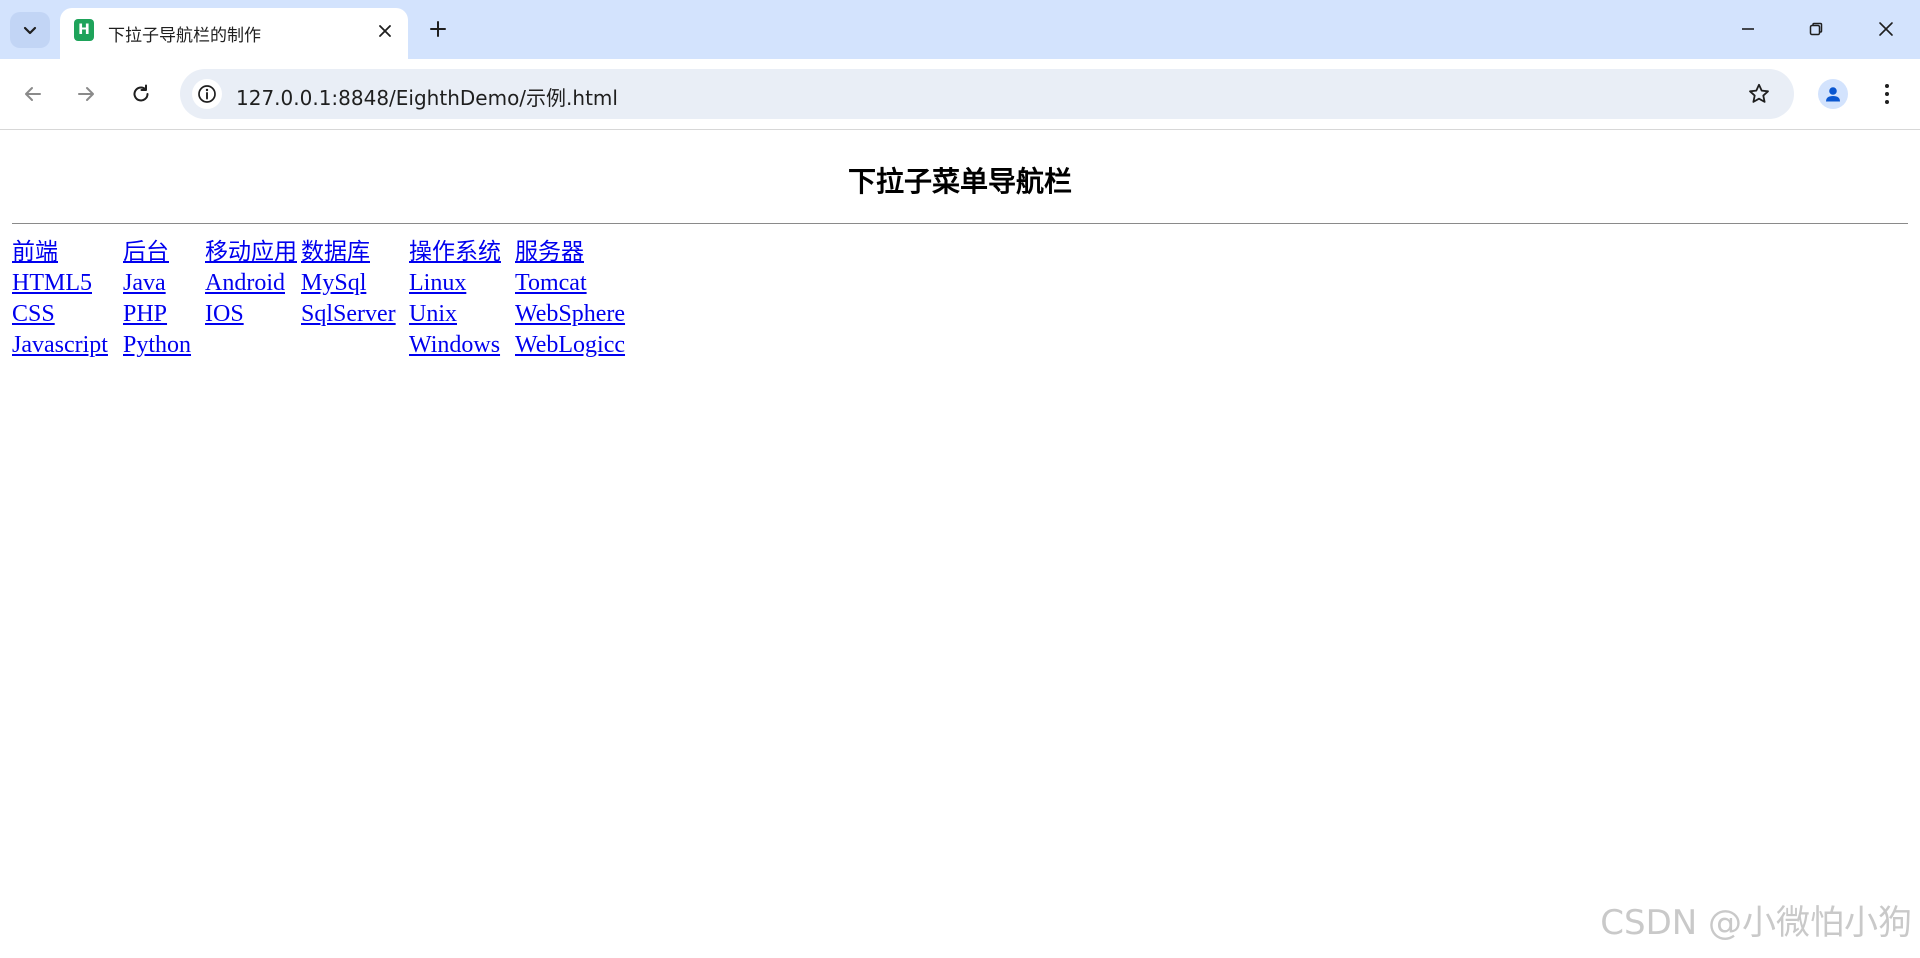 The height and width of the screenshot is (958, 1920). What do you see at coordinates (253, 314) in the screenshot?
I see `submenu-item-link: IOS` at bounding box center [253, 314].